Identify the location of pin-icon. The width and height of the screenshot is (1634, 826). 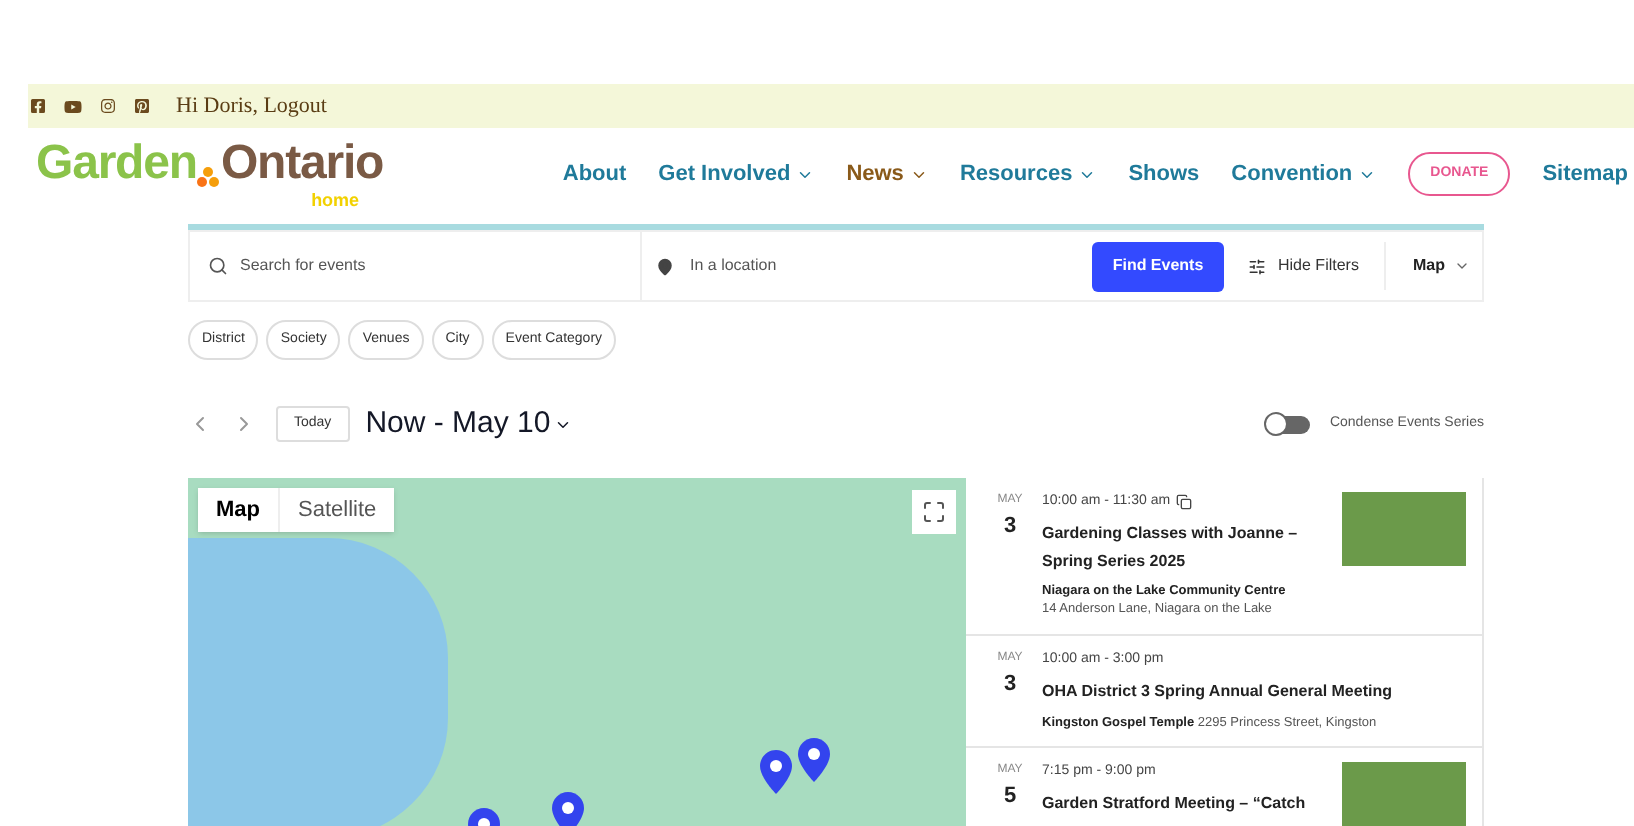
(665, 266).